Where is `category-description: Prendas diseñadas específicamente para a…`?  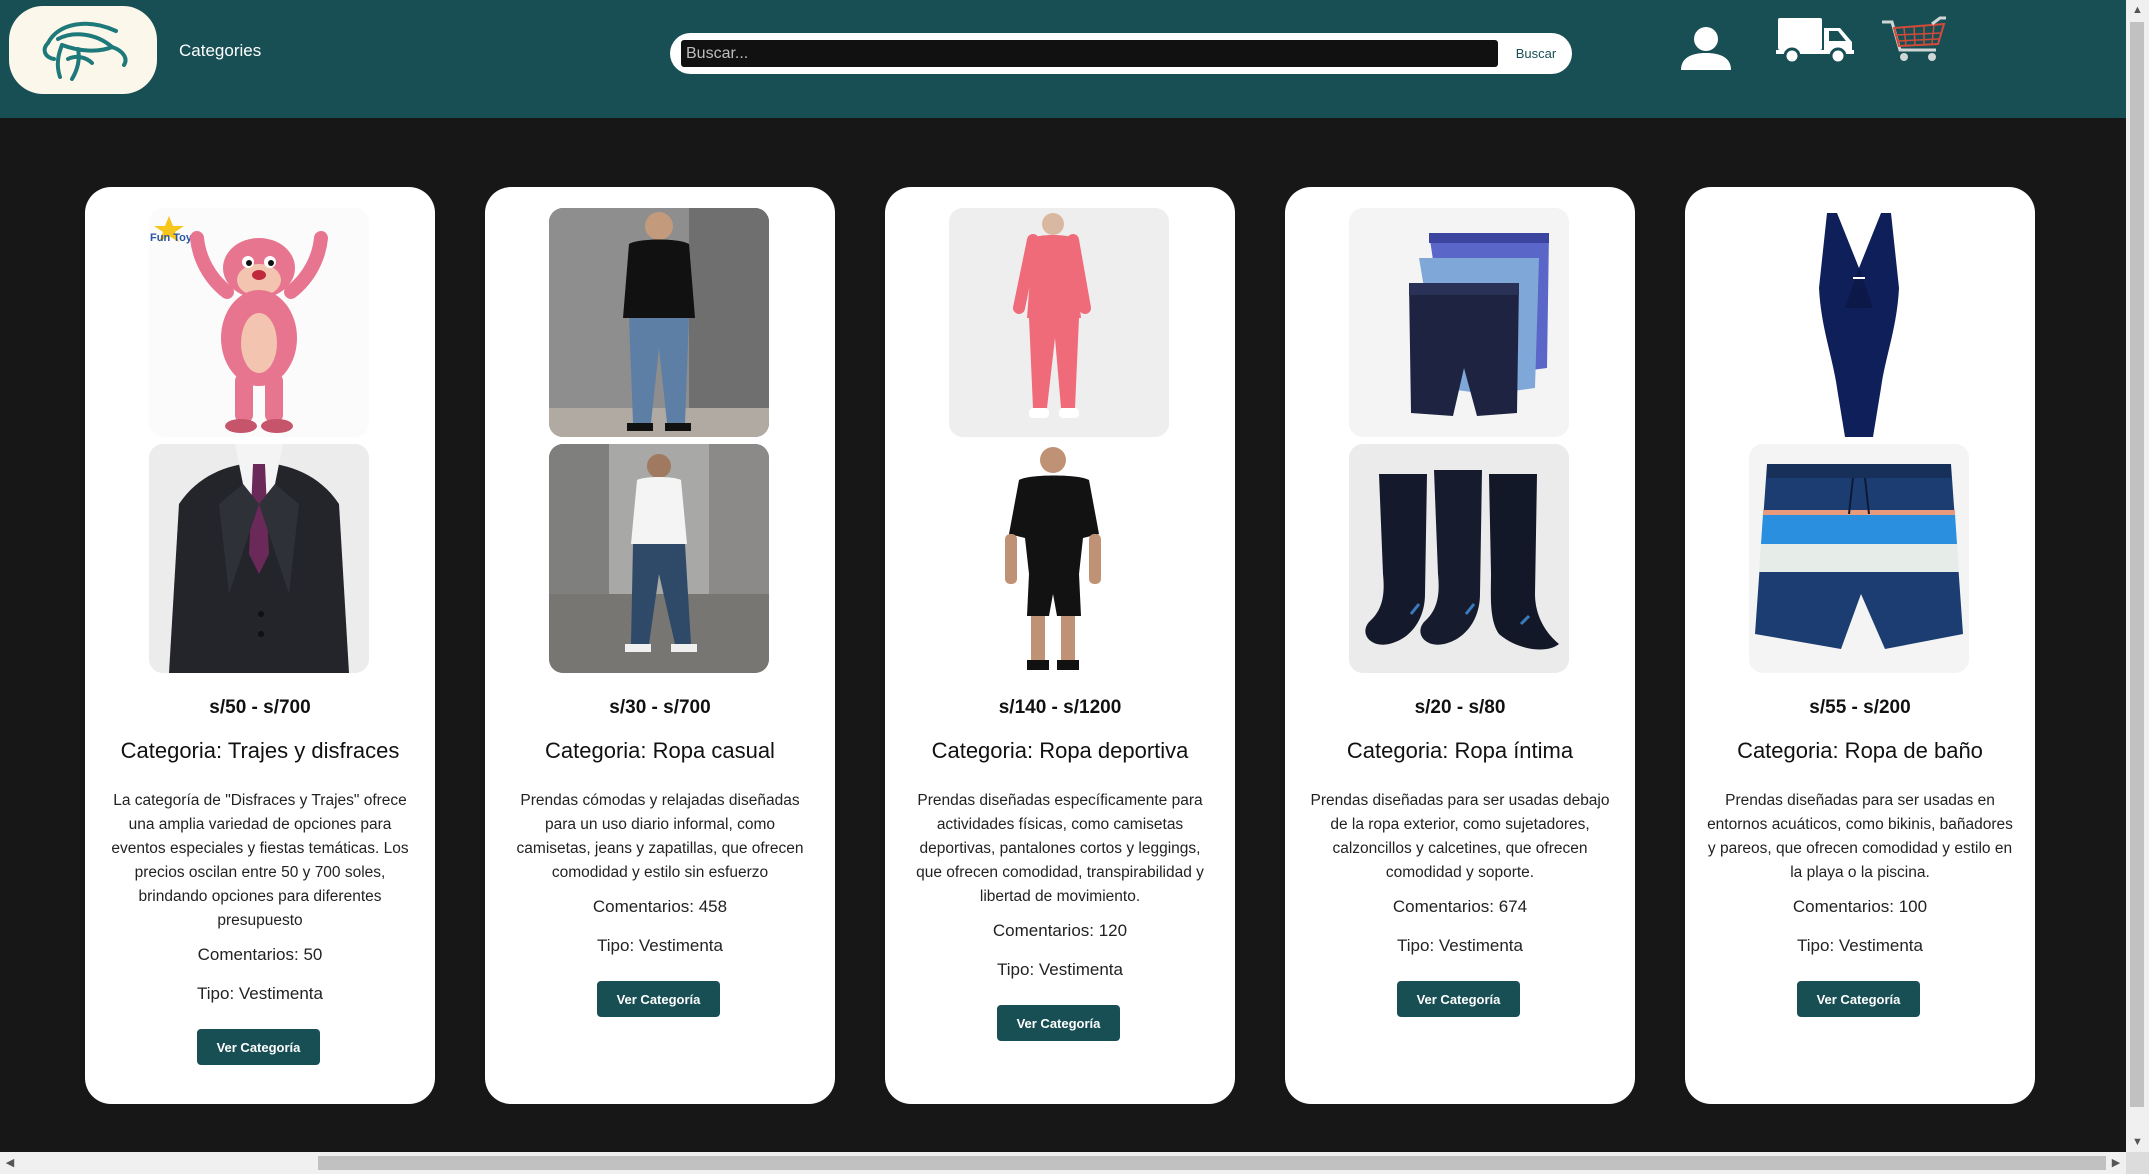
category-description: Prendas diseñadas específicamente para a… is located at coordinates (1060, 848).